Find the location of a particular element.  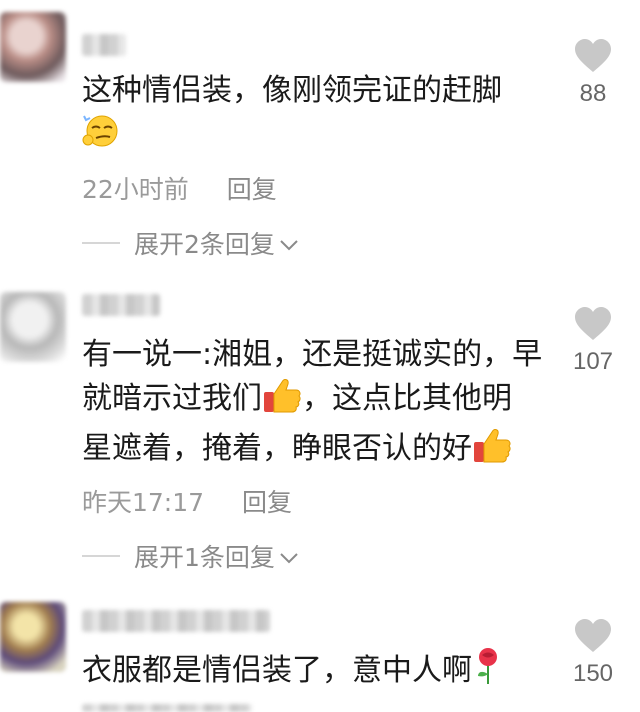

comment-time: 昨天17:17 is located at coordinates (143, 502).